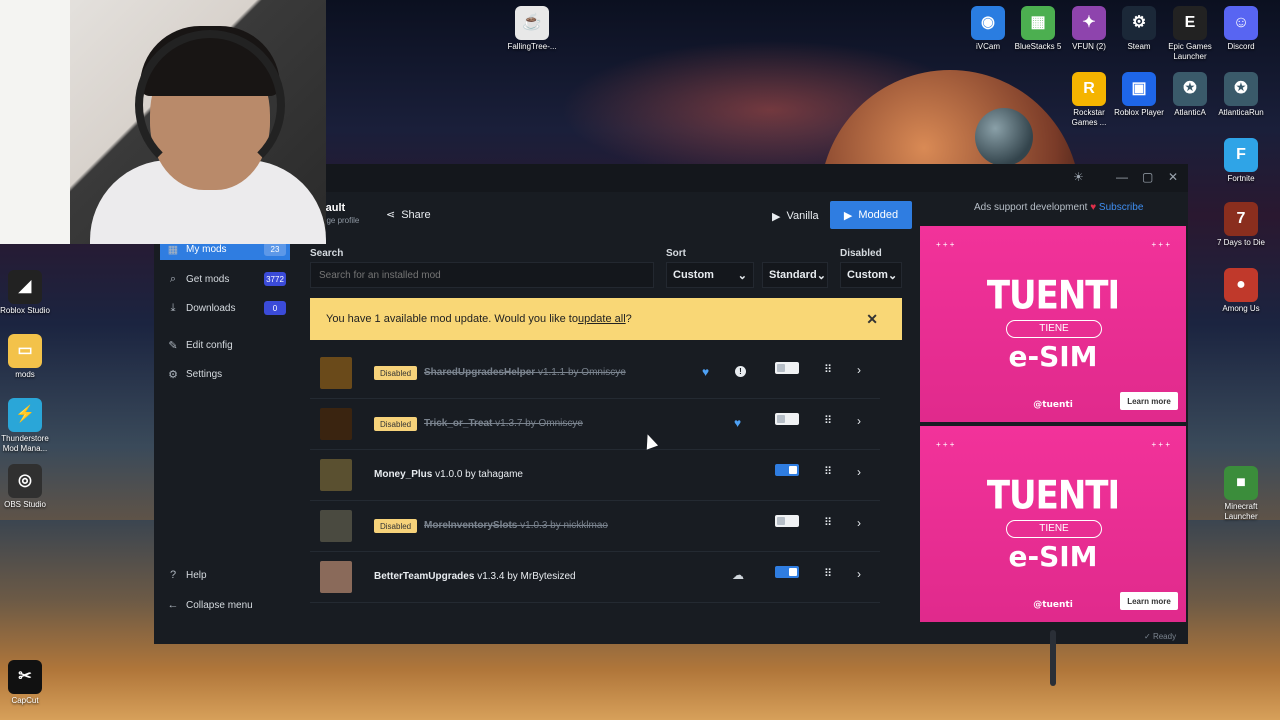 This screenshot has height=720, width=1280. Describe the element at coordinates (482, 275) in the screenshot. I see `search-input` at that location.